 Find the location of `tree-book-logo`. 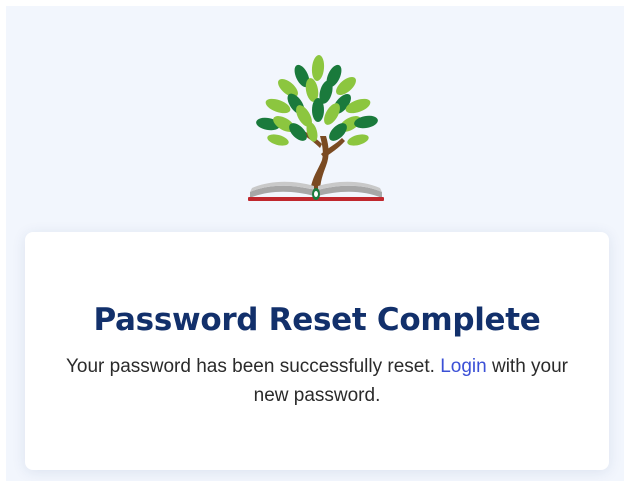

tree-book-logo is located at coordinates (316, 129).